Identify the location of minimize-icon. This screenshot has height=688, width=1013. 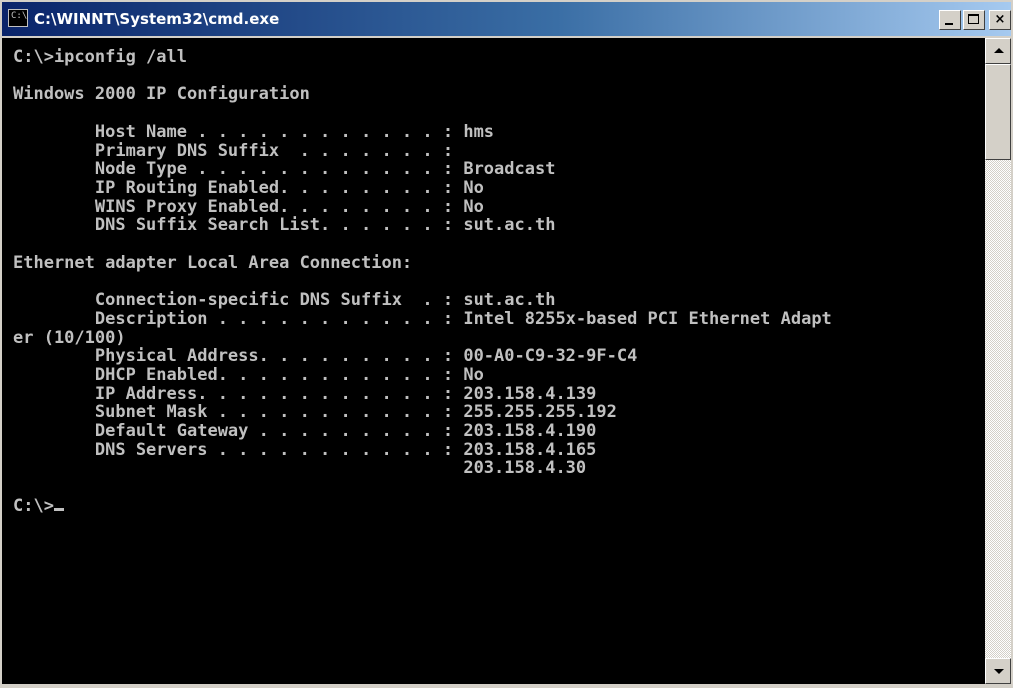
(949, 24).